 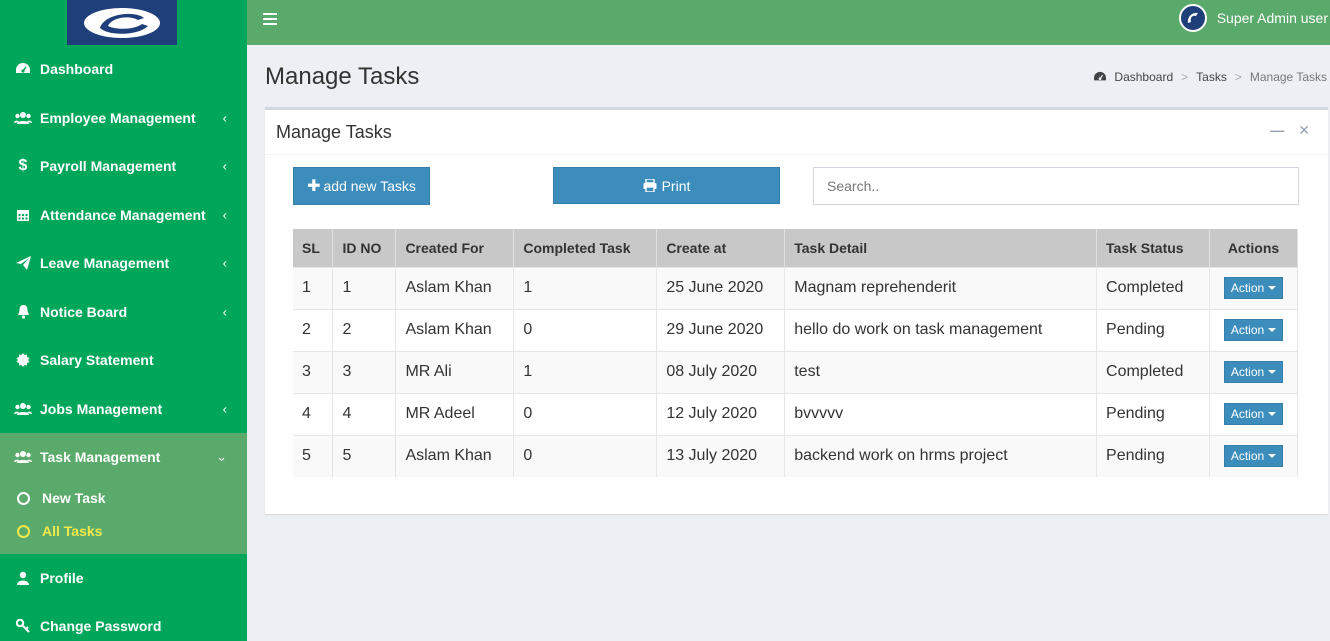 What do you see at coordinates (1143, 77) in the screenshot?
I see `breadcrumb-dashboard: Dashboard` at bounding box center [1143, 77].